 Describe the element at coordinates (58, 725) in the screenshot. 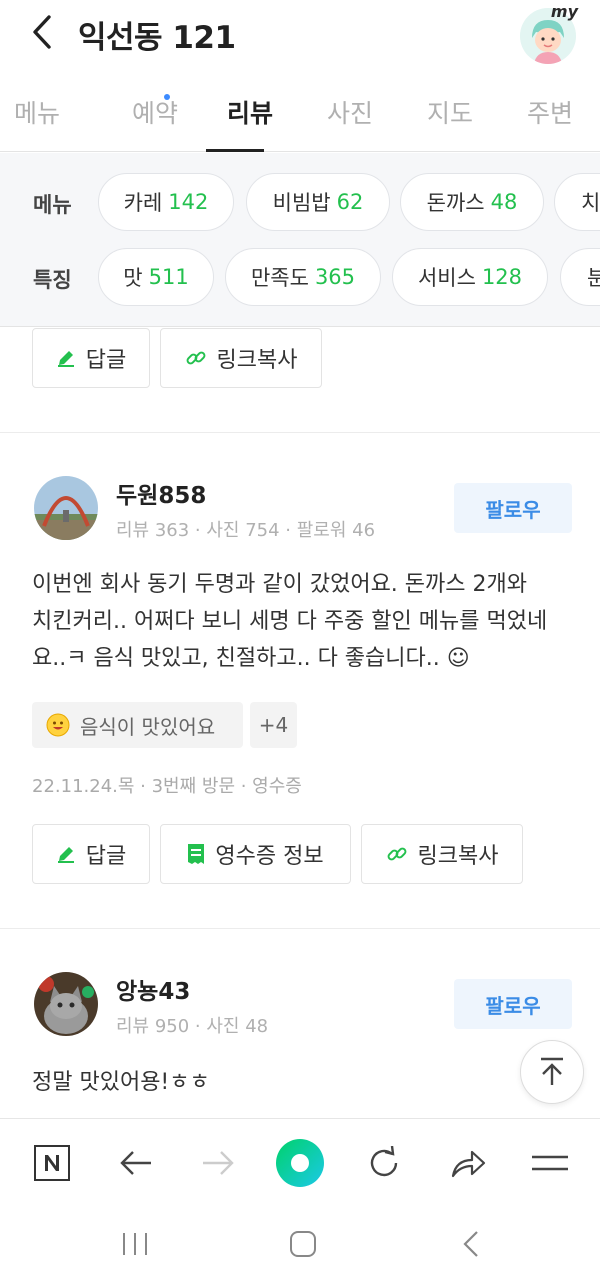

I see `smile-emoji-icon` at that location.